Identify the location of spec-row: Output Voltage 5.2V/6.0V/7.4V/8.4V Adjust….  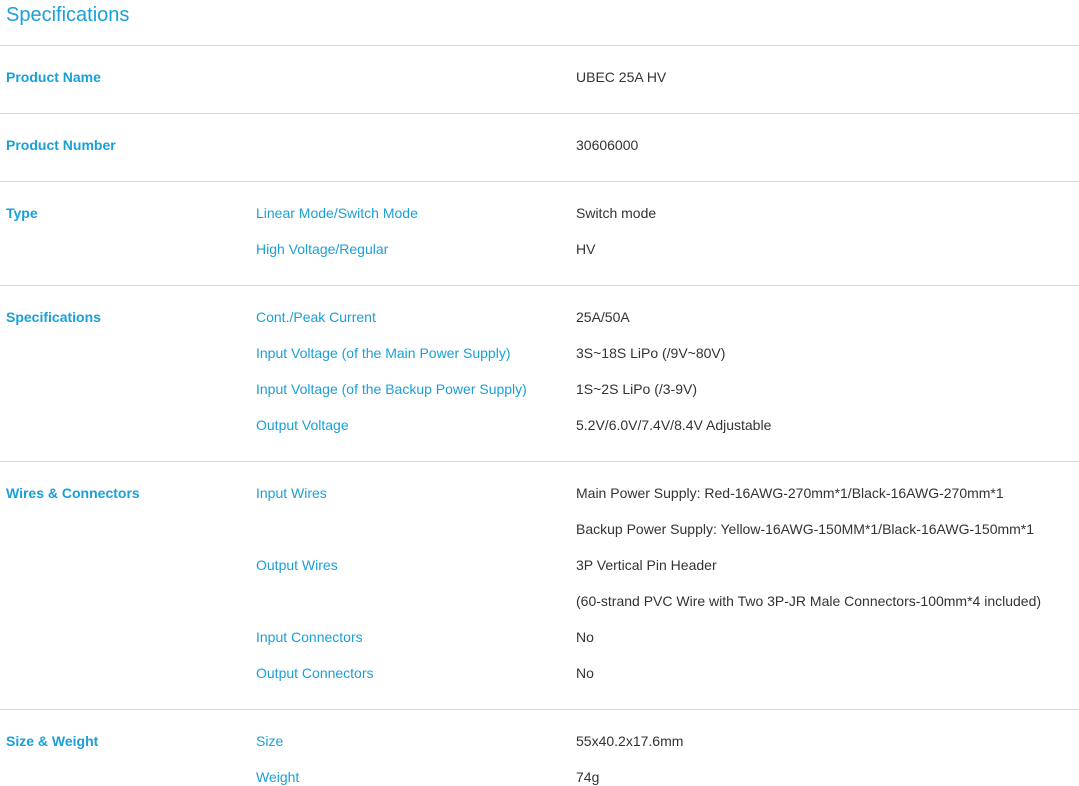
(539, 425).